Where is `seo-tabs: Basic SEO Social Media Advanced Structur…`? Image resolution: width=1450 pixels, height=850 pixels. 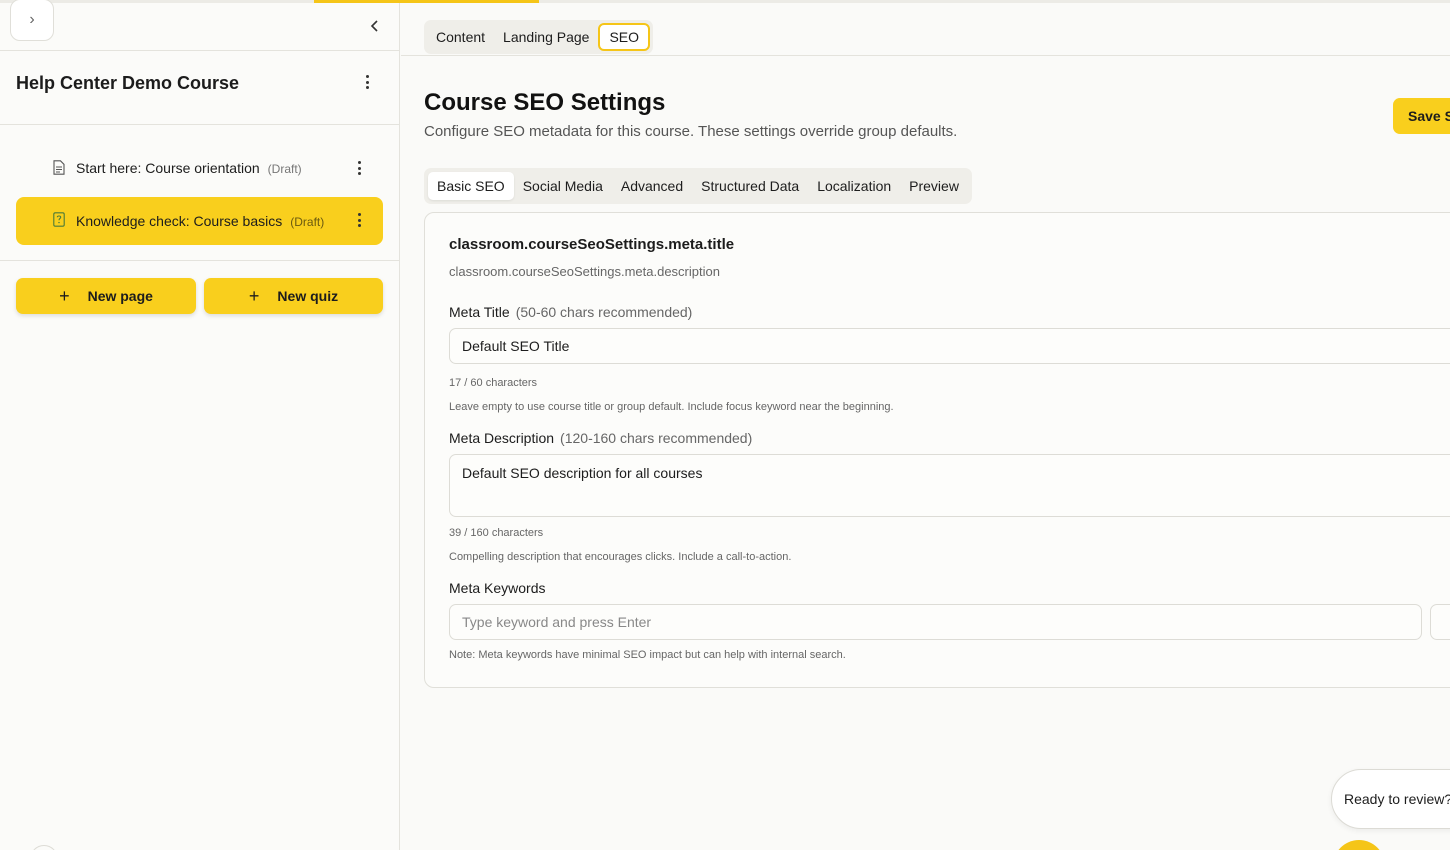 seo-tabs: Basic SEO Social Media Advanced Structur… is located at coordinates (698, 186).